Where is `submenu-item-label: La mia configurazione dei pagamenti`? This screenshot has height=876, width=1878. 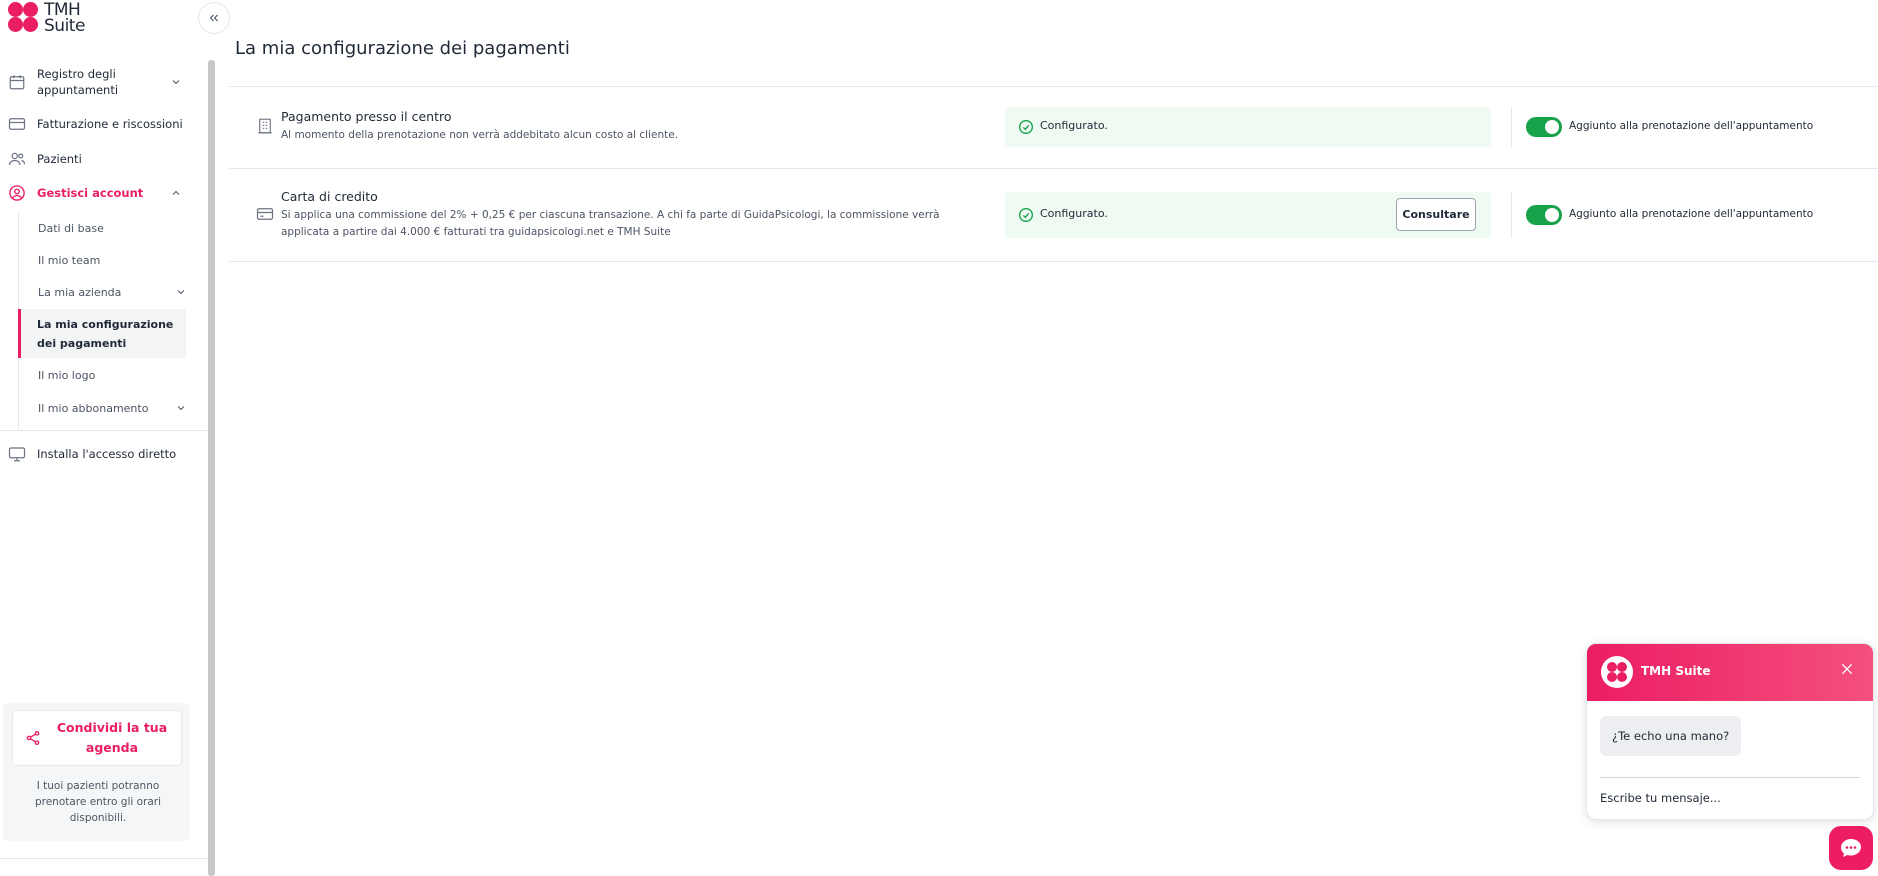
submenu-item-label: La mia configurazione dei pagamenti is located at coordinates (105, 333).